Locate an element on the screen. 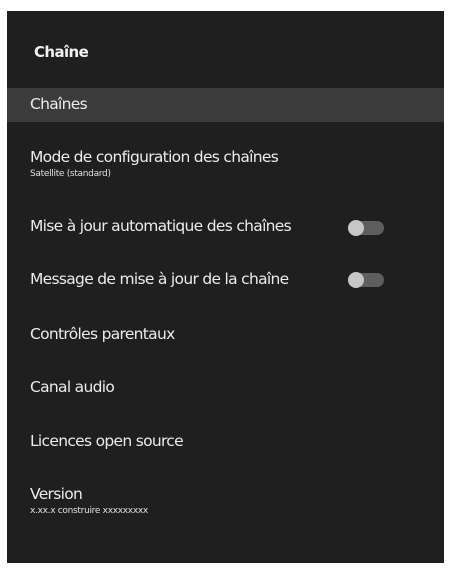 The image size is (452, 571). menu-item-label: Version is located at coordinates (56, 494).